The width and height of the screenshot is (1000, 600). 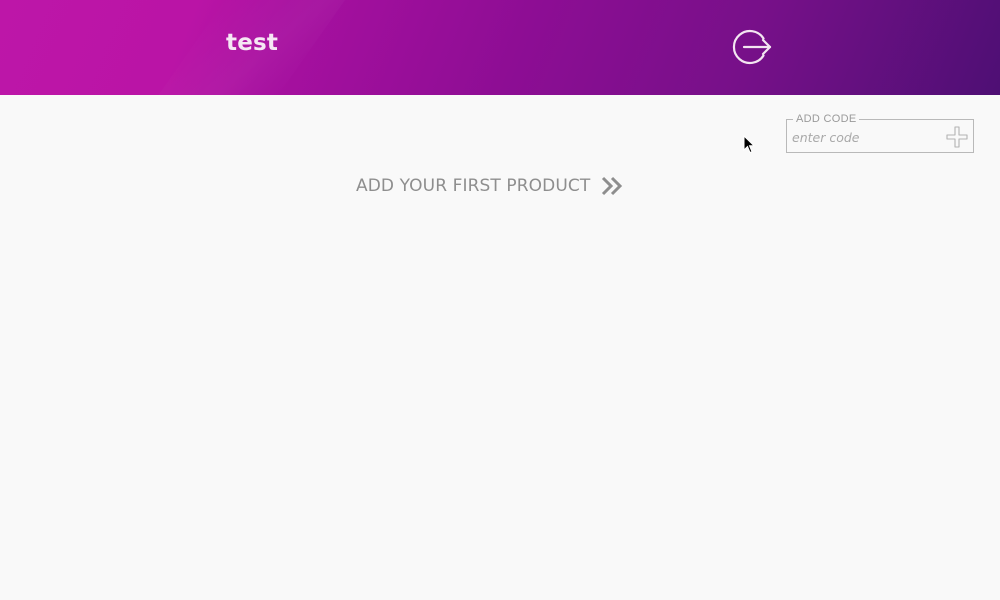 What do you see at coordinates (826, 119) in the screenshot?
I see `add-code-label: ADD CODE` at bounding box center [826, 119].